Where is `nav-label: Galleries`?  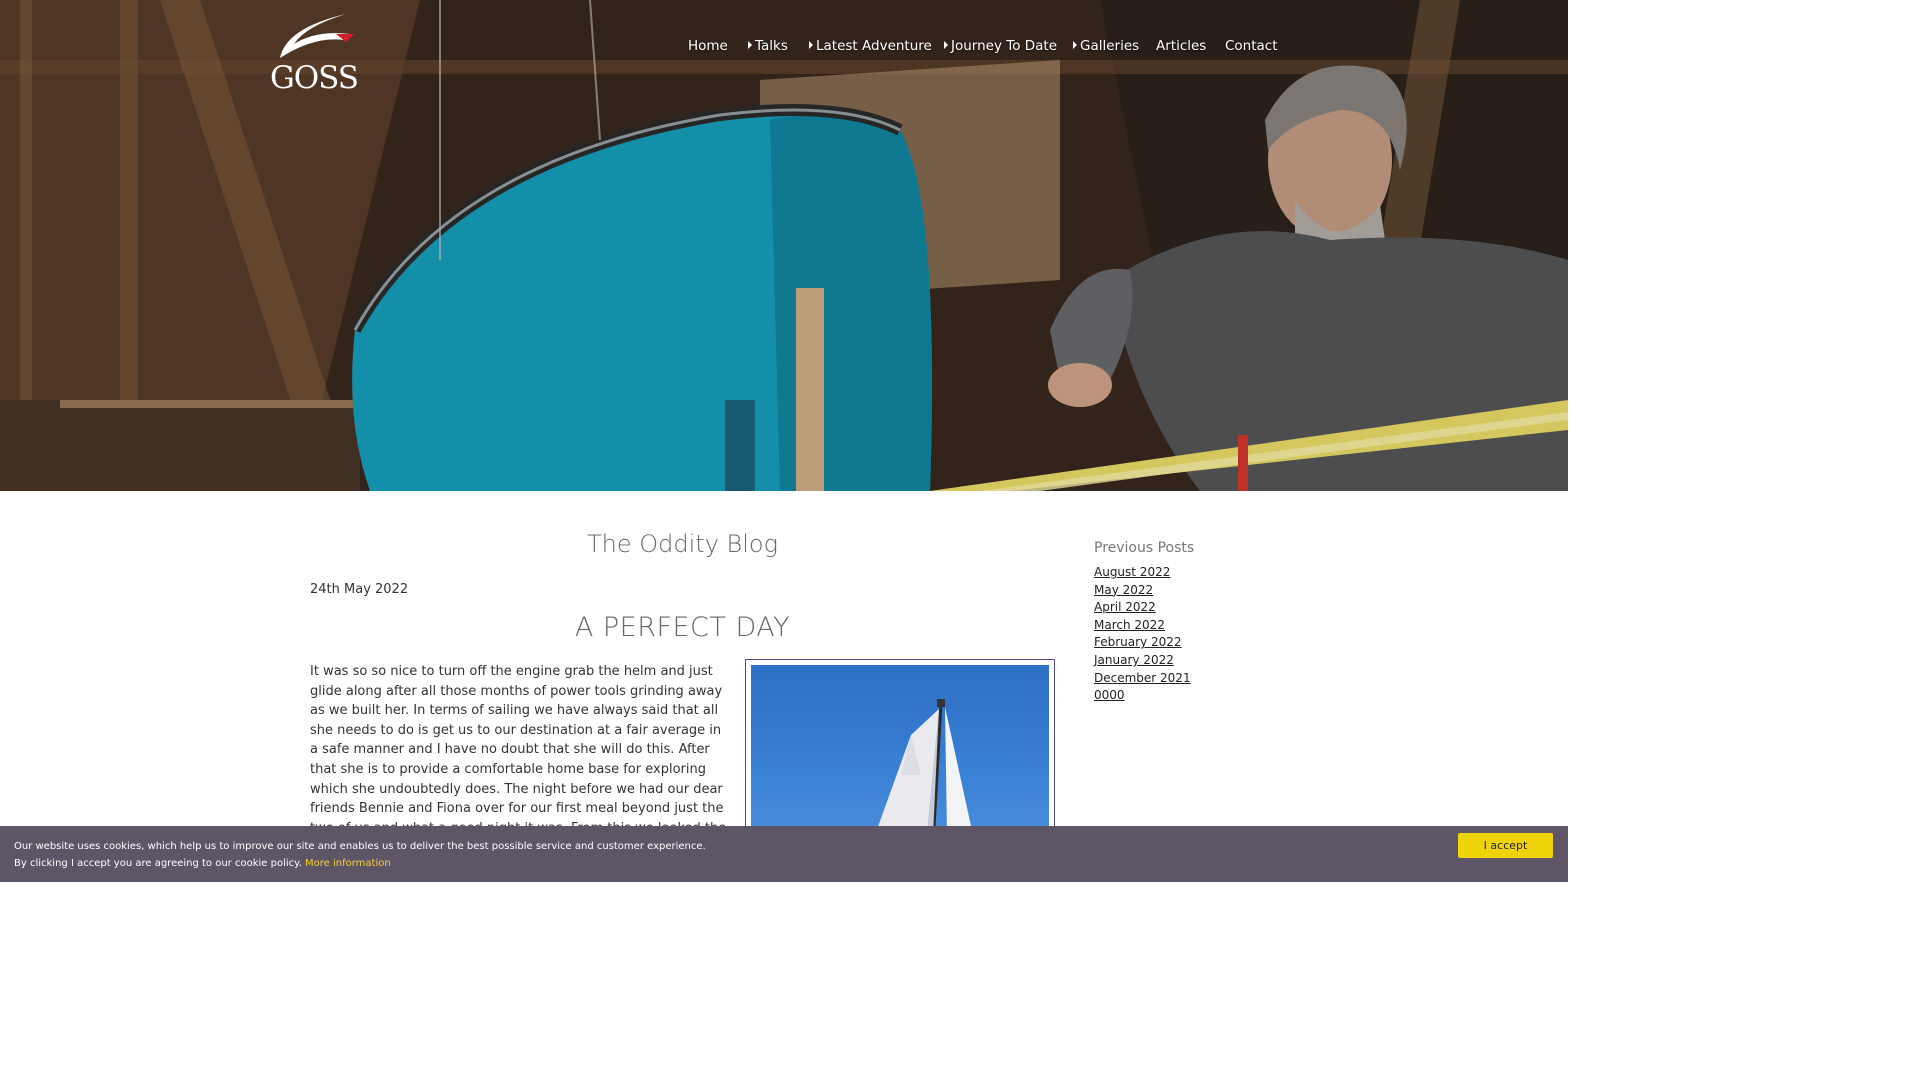 nav-label: Galleries is located at coordinates (1110, 46).